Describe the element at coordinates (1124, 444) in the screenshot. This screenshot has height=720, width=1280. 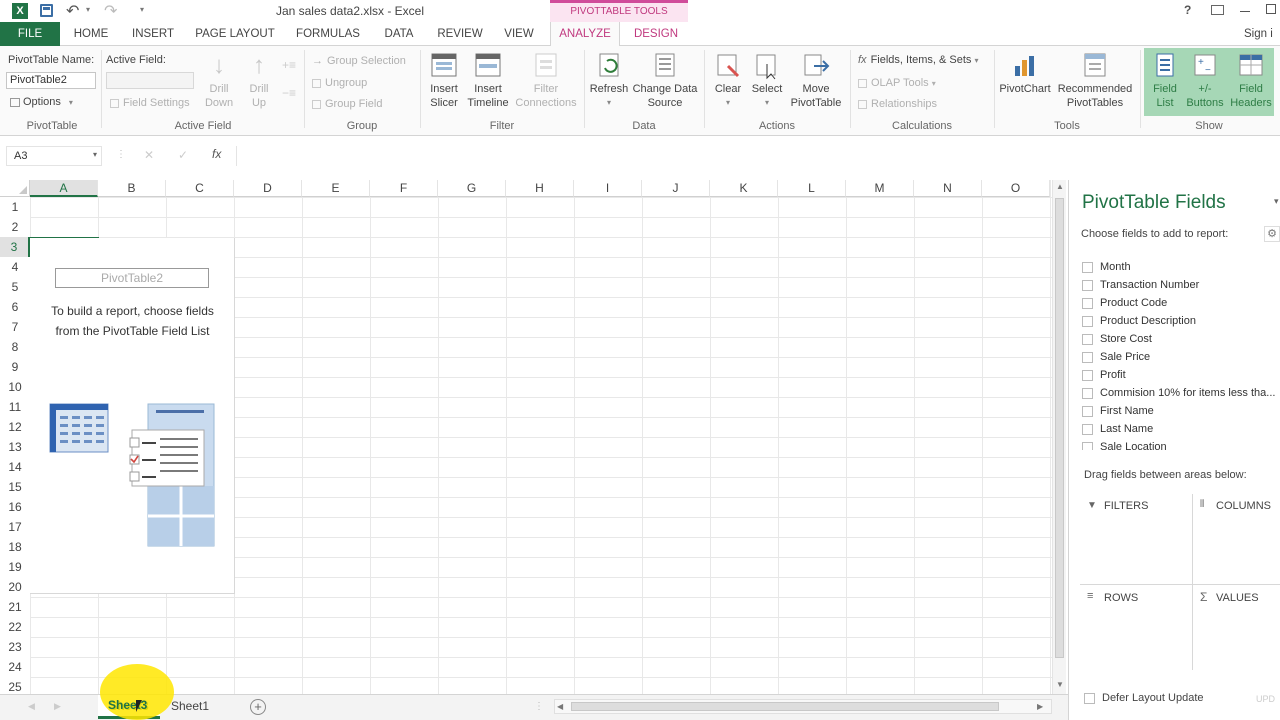
I see `field-sale-location: Sale Location` at that location.